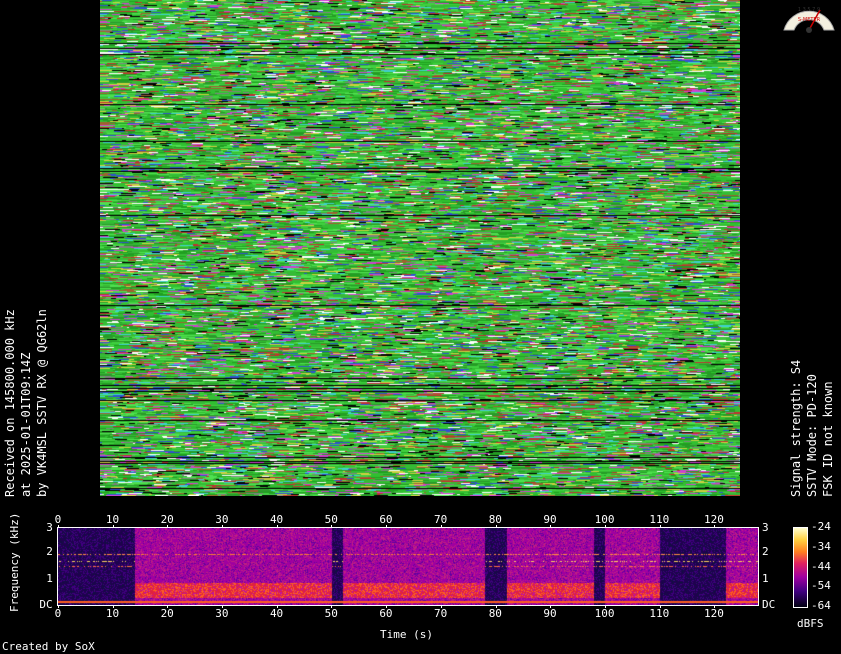 The image size is (841, 654). I want to click on colorbar-tick-label: -44, so click(821, 566).